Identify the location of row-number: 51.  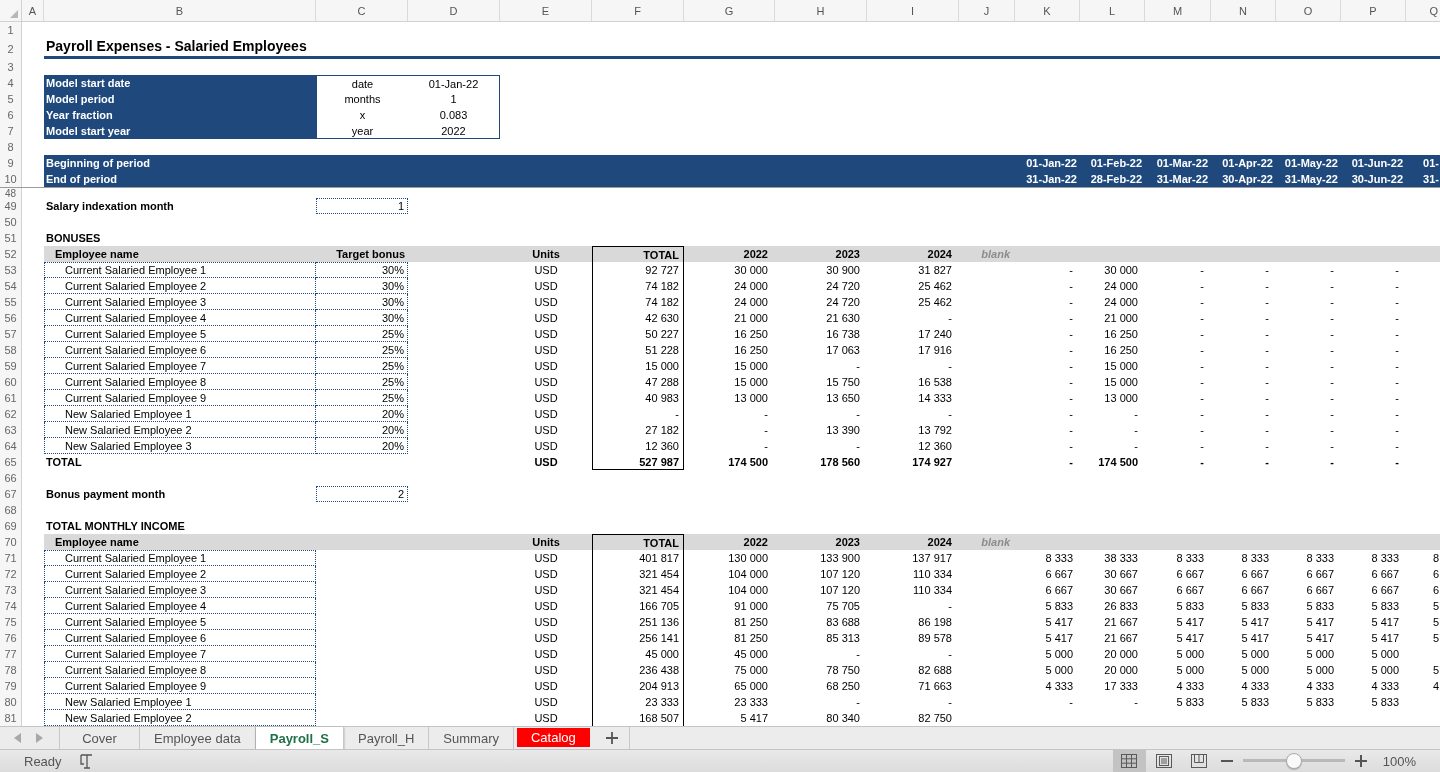
(11, 238).